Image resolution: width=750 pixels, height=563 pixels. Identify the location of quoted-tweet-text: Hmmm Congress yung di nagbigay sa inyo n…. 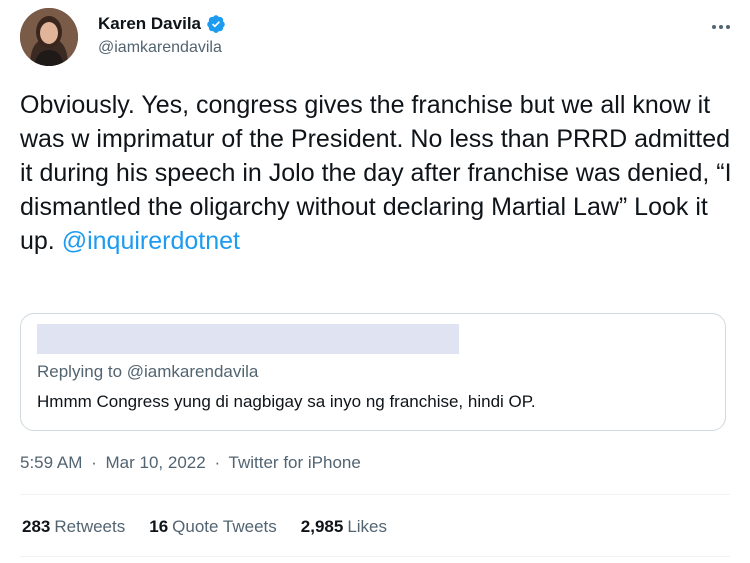
(286, 401).